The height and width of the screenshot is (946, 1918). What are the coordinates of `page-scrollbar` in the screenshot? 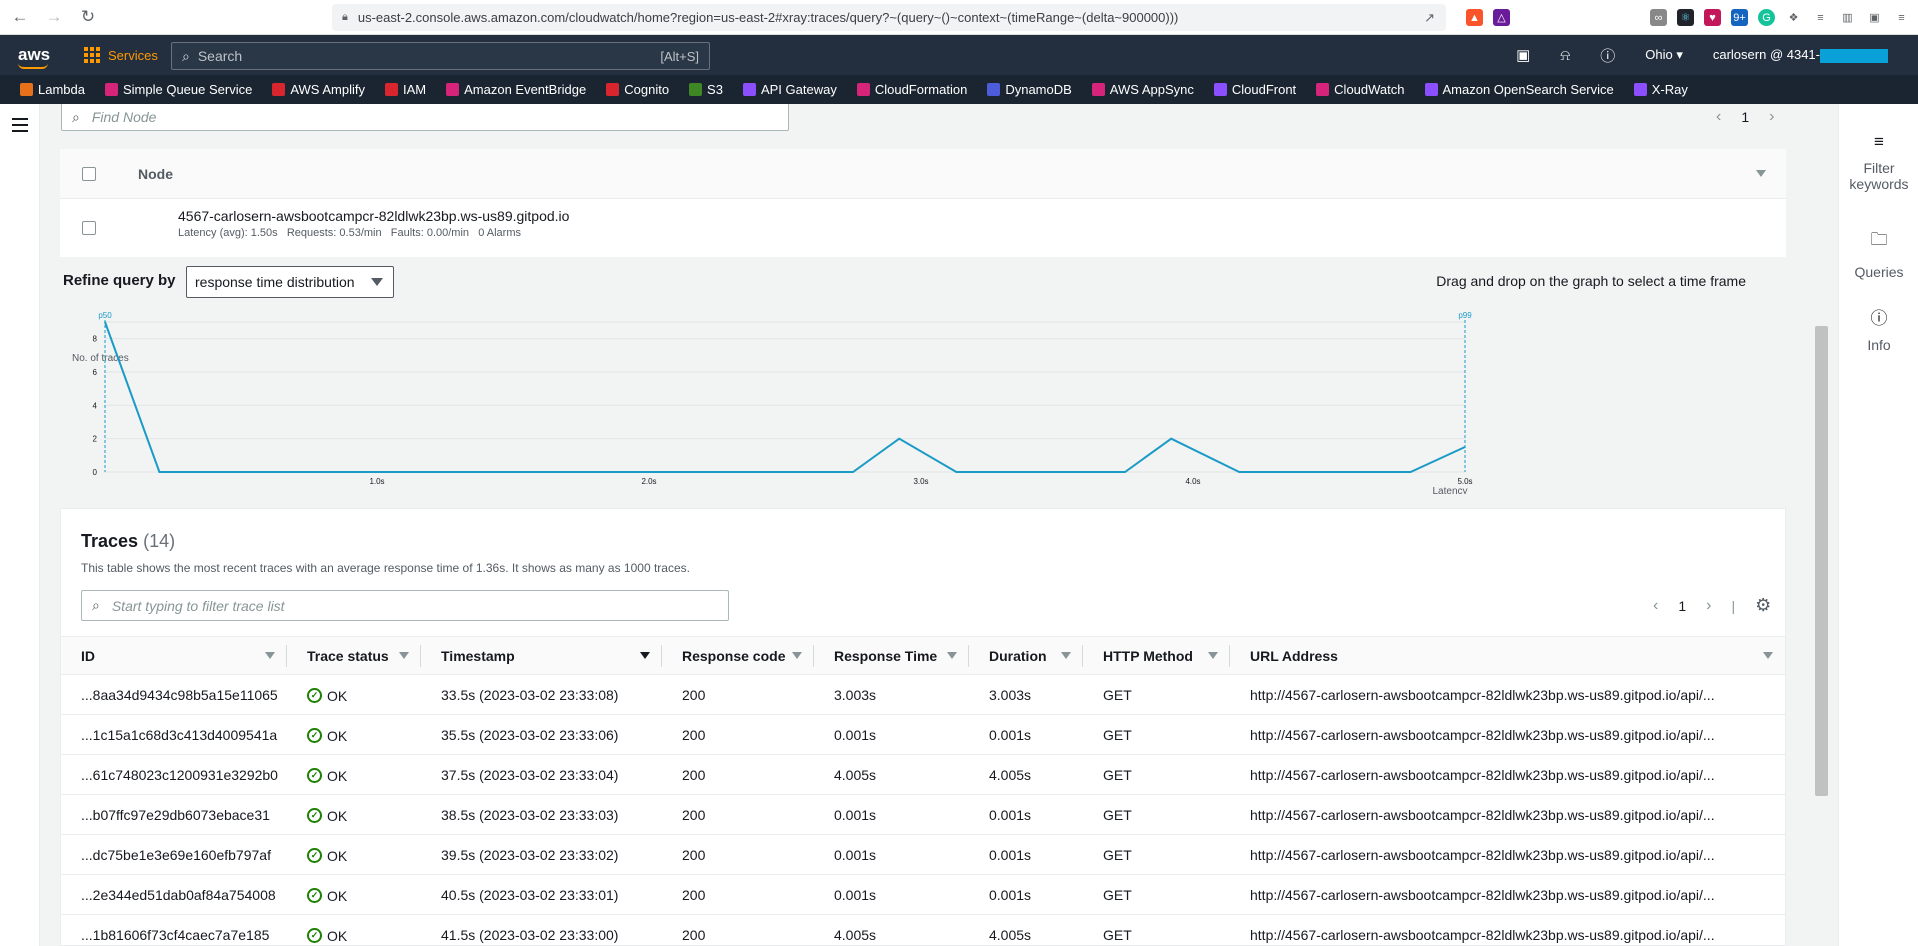 It's located at (1821, 525).